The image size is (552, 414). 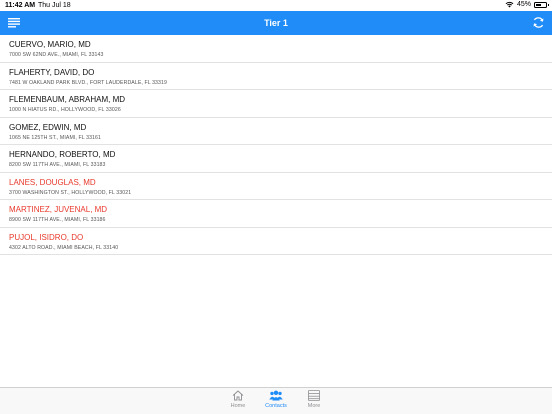 I want to click on people-icon, so click(x=276, y=395).